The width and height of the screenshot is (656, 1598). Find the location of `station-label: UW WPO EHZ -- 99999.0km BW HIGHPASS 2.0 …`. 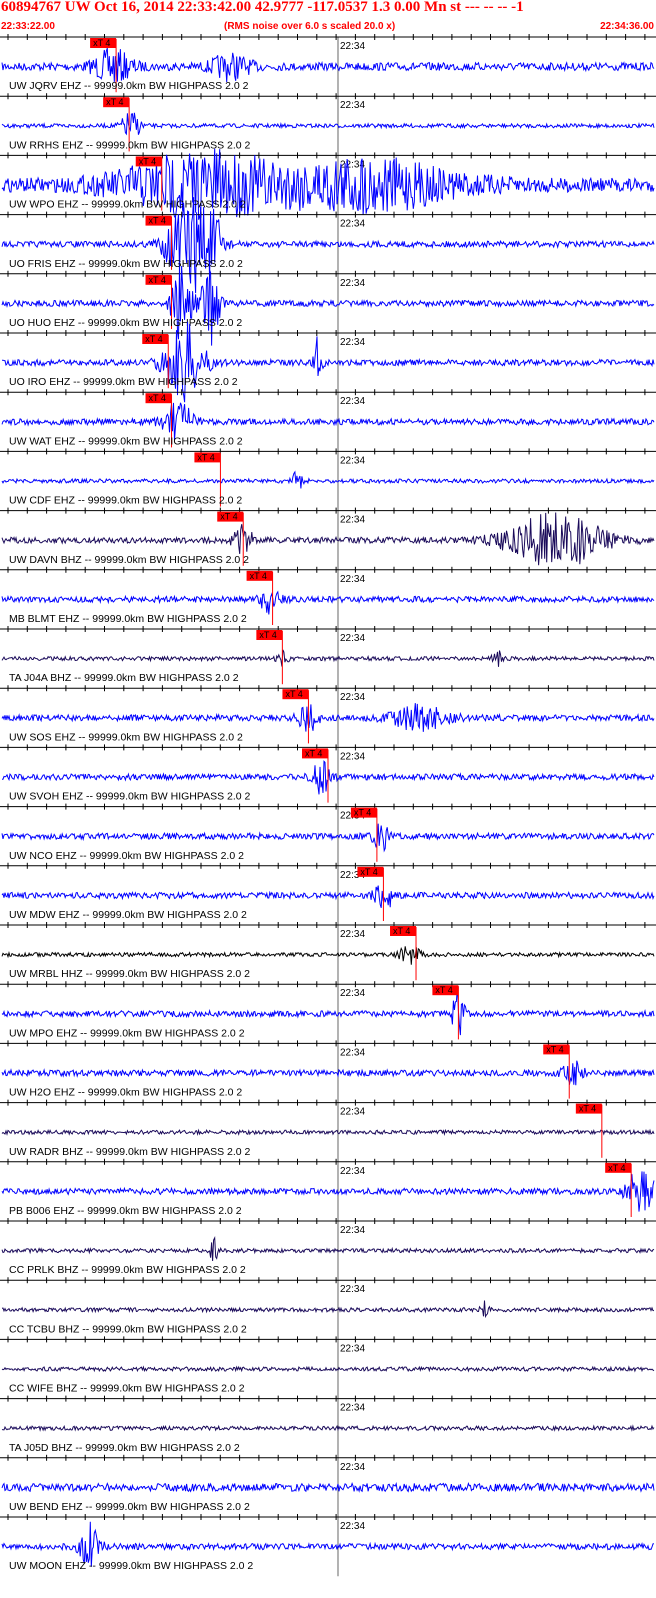

station-label: UW WPO EHZ -- 99999.0km BW HIGHPASS 2.0 … is located at coordinates (127, 205).